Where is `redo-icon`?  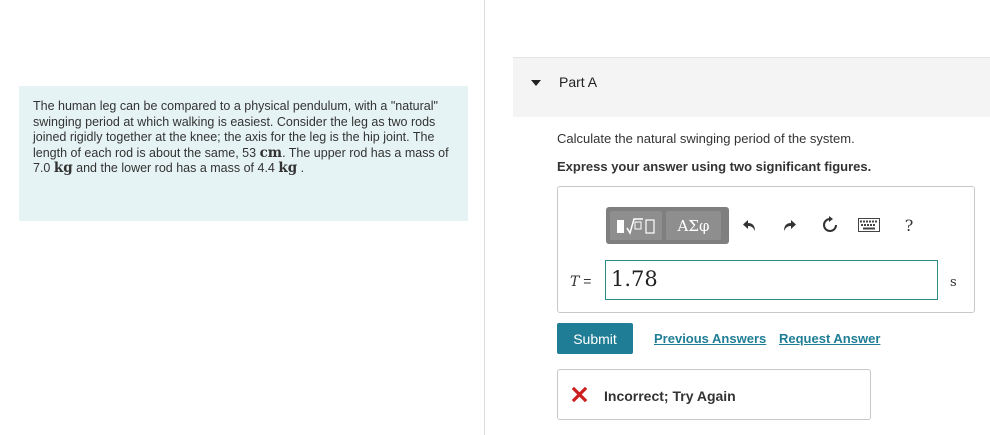 redo-icon is located at coordinates (789, 225).